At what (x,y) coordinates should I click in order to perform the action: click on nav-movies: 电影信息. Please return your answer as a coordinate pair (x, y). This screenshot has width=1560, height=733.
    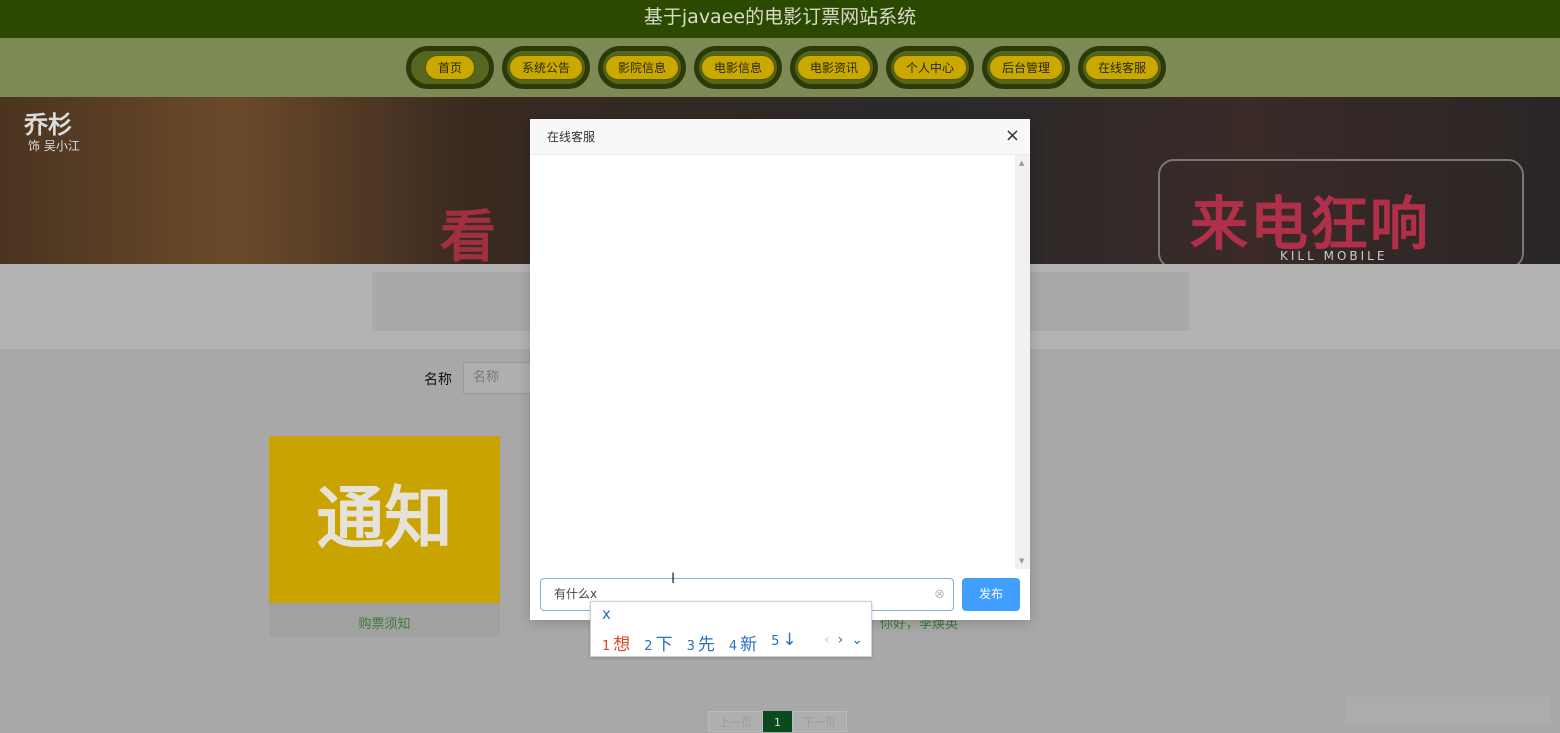
    Looking at the image, I should click on (738, 67).